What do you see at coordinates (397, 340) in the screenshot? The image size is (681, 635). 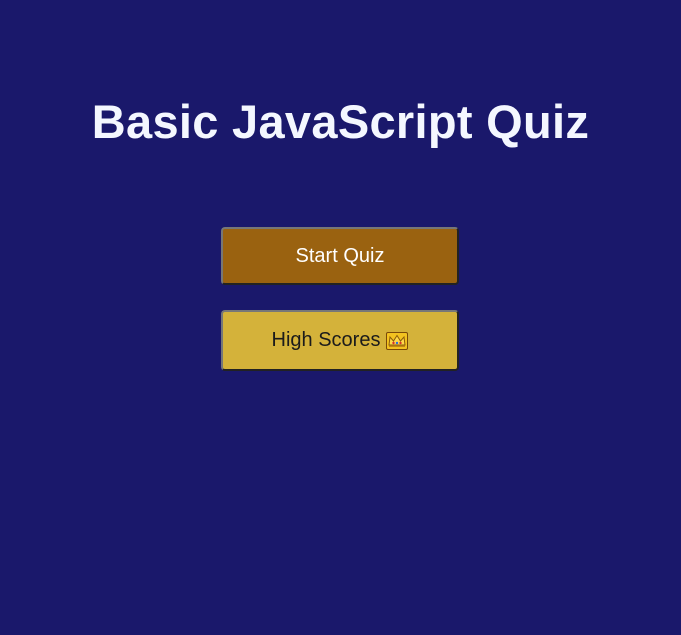 I see `crown-icon` at bounding box center [397, 340].